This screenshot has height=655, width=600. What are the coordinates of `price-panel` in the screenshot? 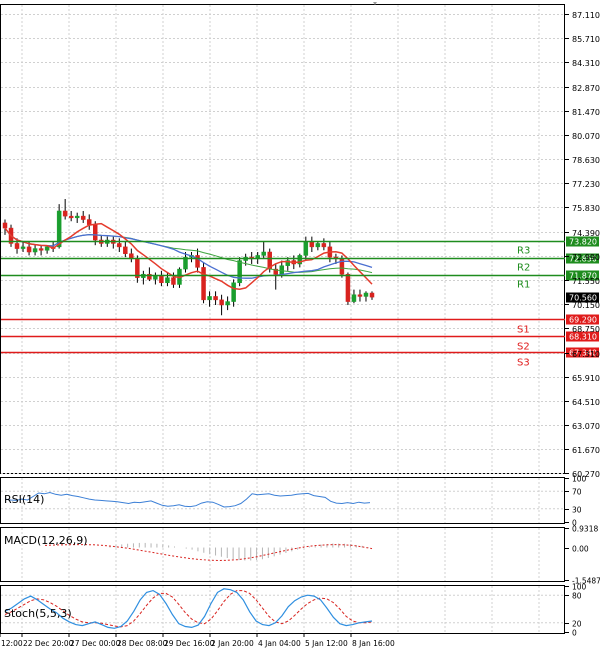 It's located at (188, 257).